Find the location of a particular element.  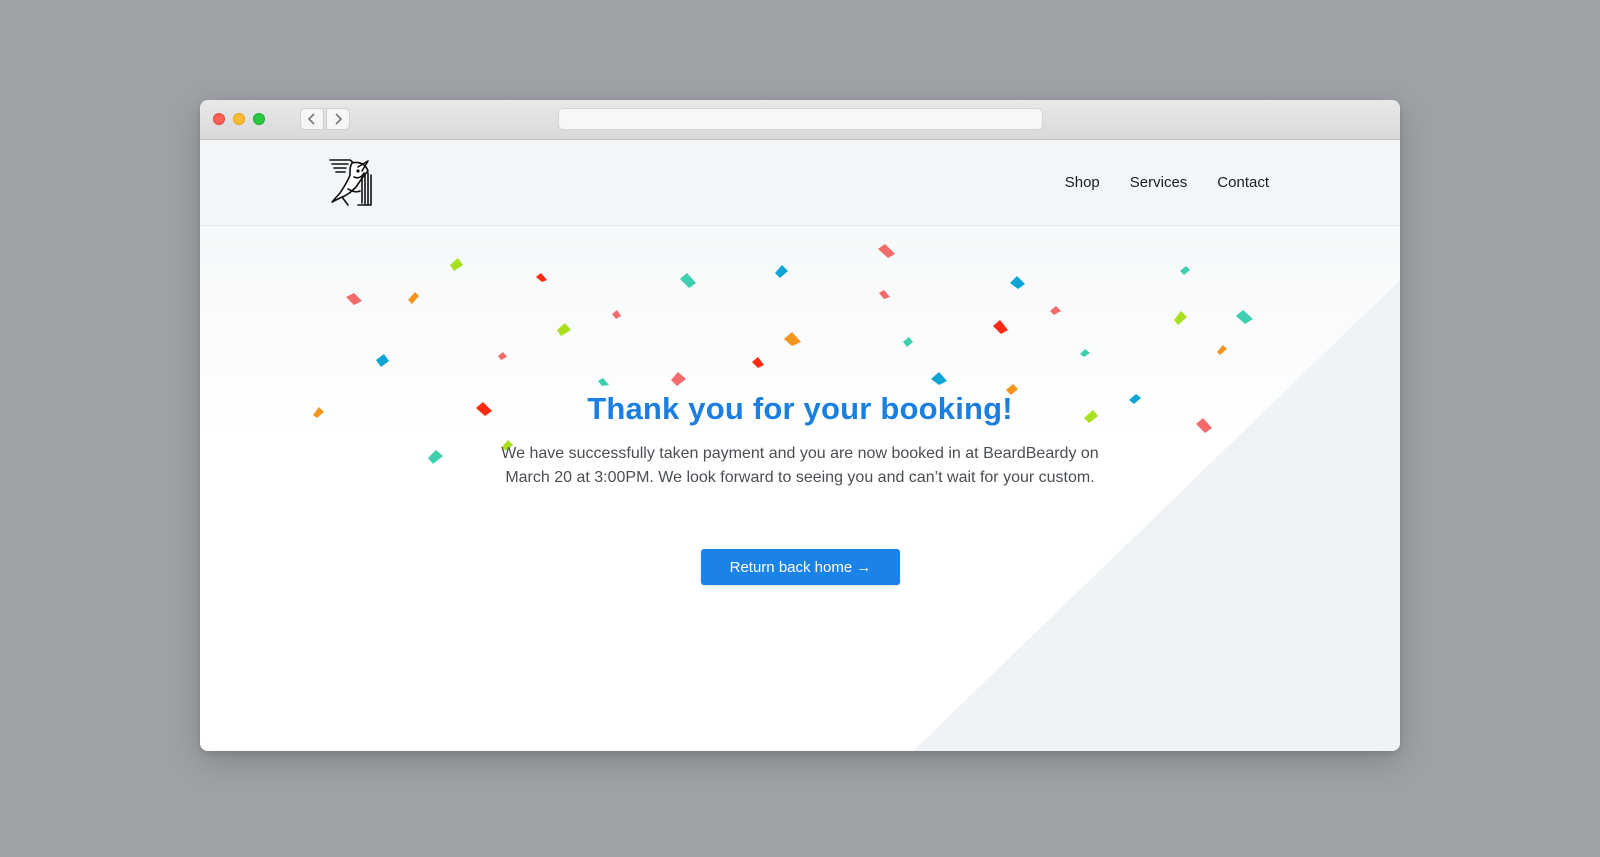

minimize-window-button is located at coordinates (239, 119).